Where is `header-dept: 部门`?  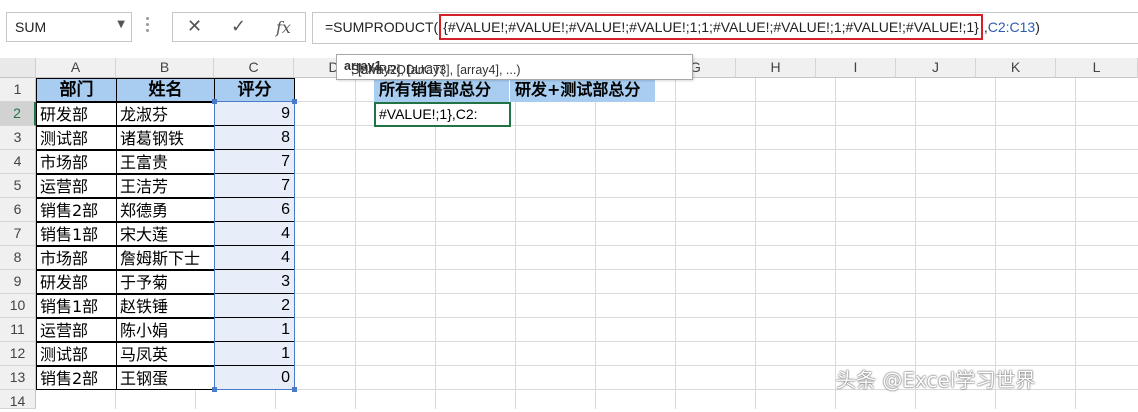
header-dept: 部门 is located at coordinates (76, 90).